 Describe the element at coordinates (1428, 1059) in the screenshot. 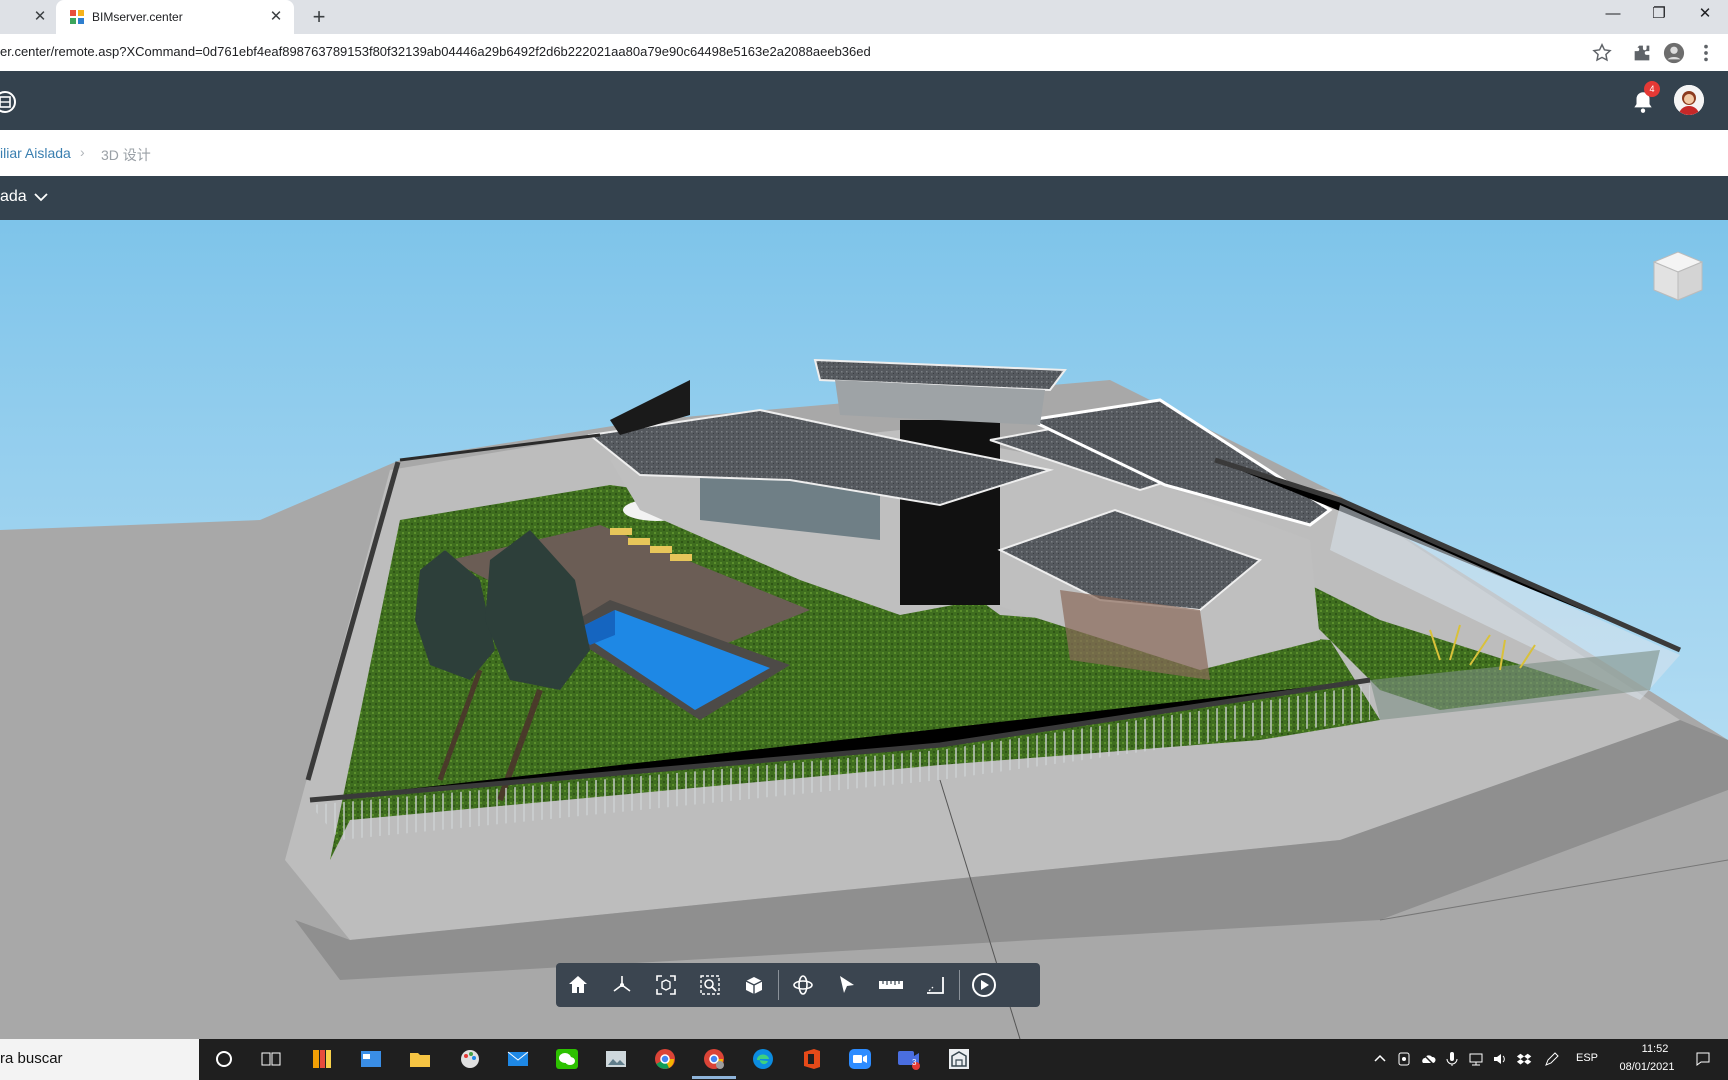

I see `onedrive-cloud-icon` at that location.